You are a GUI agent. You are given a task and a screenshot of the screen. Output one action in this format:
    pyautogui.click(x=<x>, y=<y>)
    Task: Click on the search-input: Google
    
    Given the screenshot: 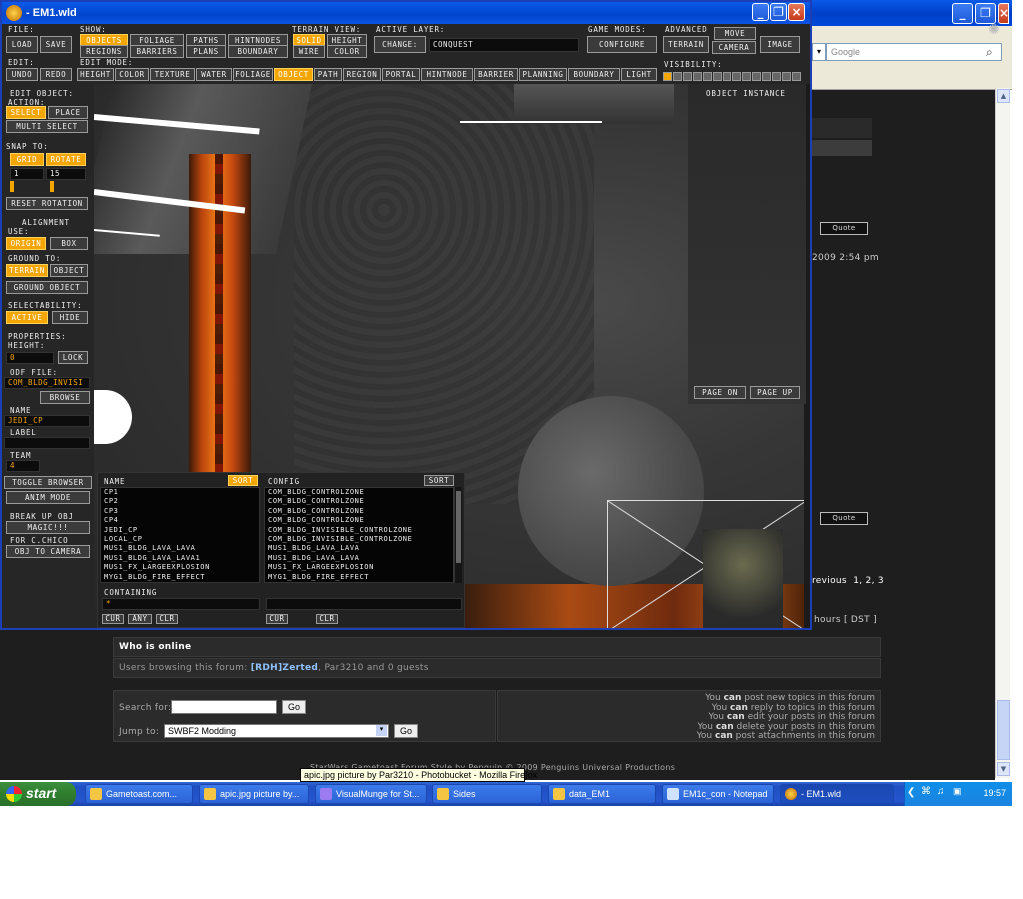 What is the action you would take?
    pyautogui.click(x=914, y=52)
    